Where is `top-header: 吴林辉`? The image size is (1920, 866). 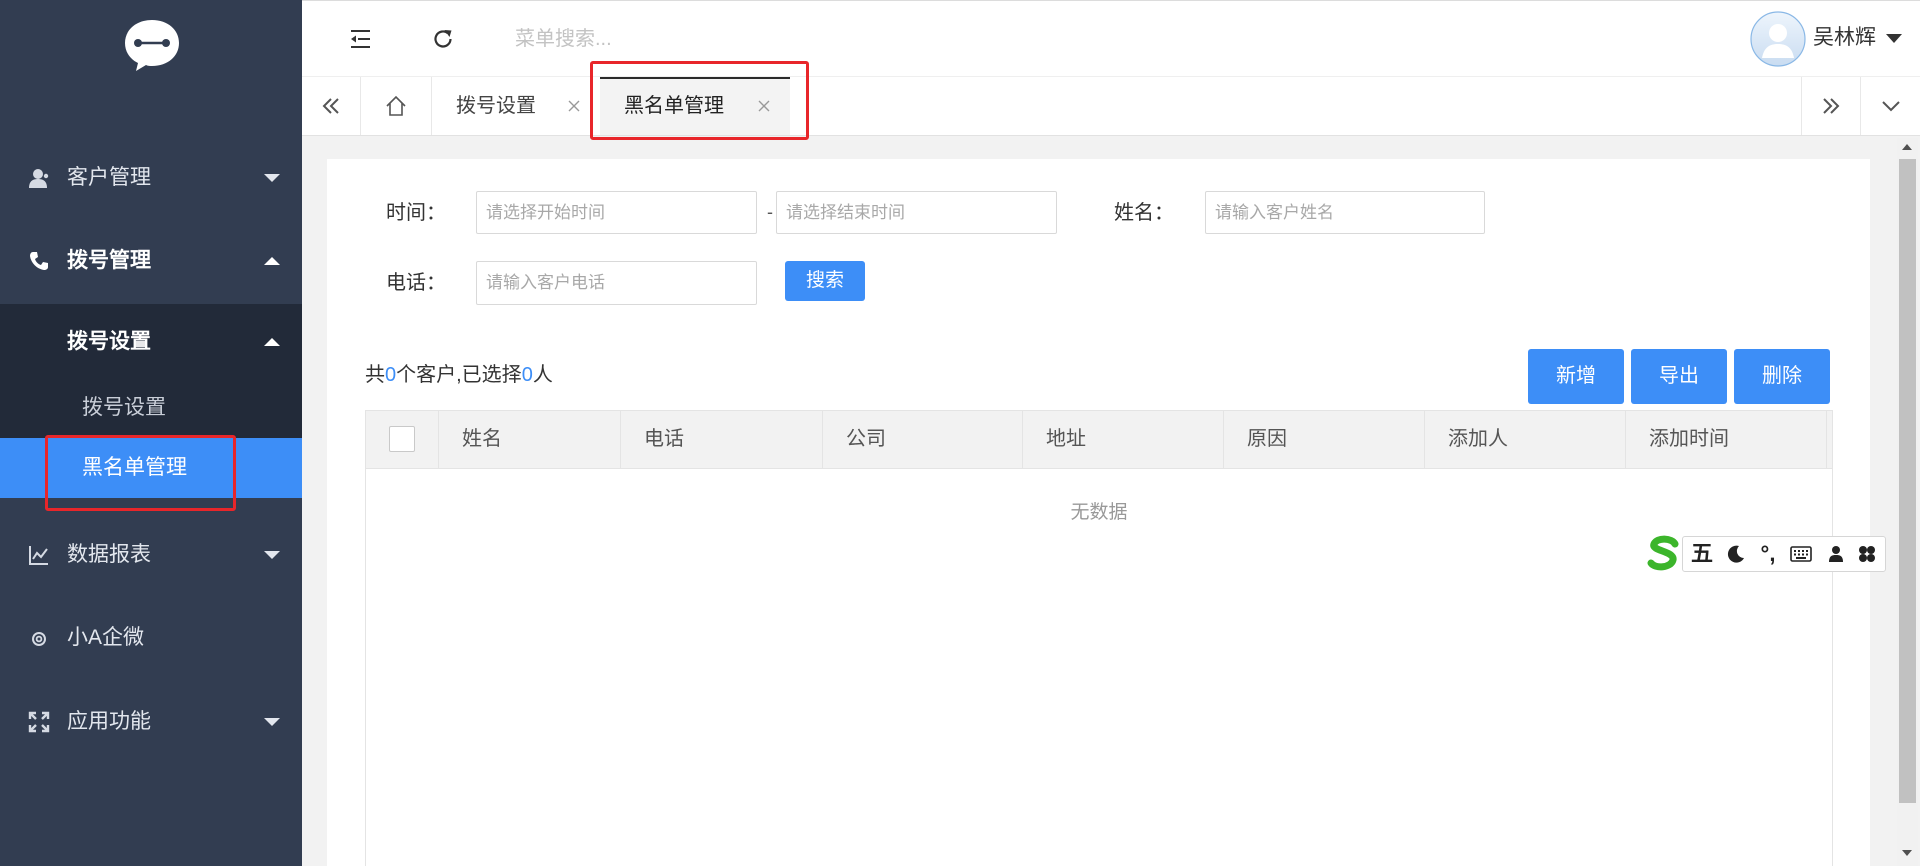 top-header: 吴林辉 is located at coordinates (1111, 38).